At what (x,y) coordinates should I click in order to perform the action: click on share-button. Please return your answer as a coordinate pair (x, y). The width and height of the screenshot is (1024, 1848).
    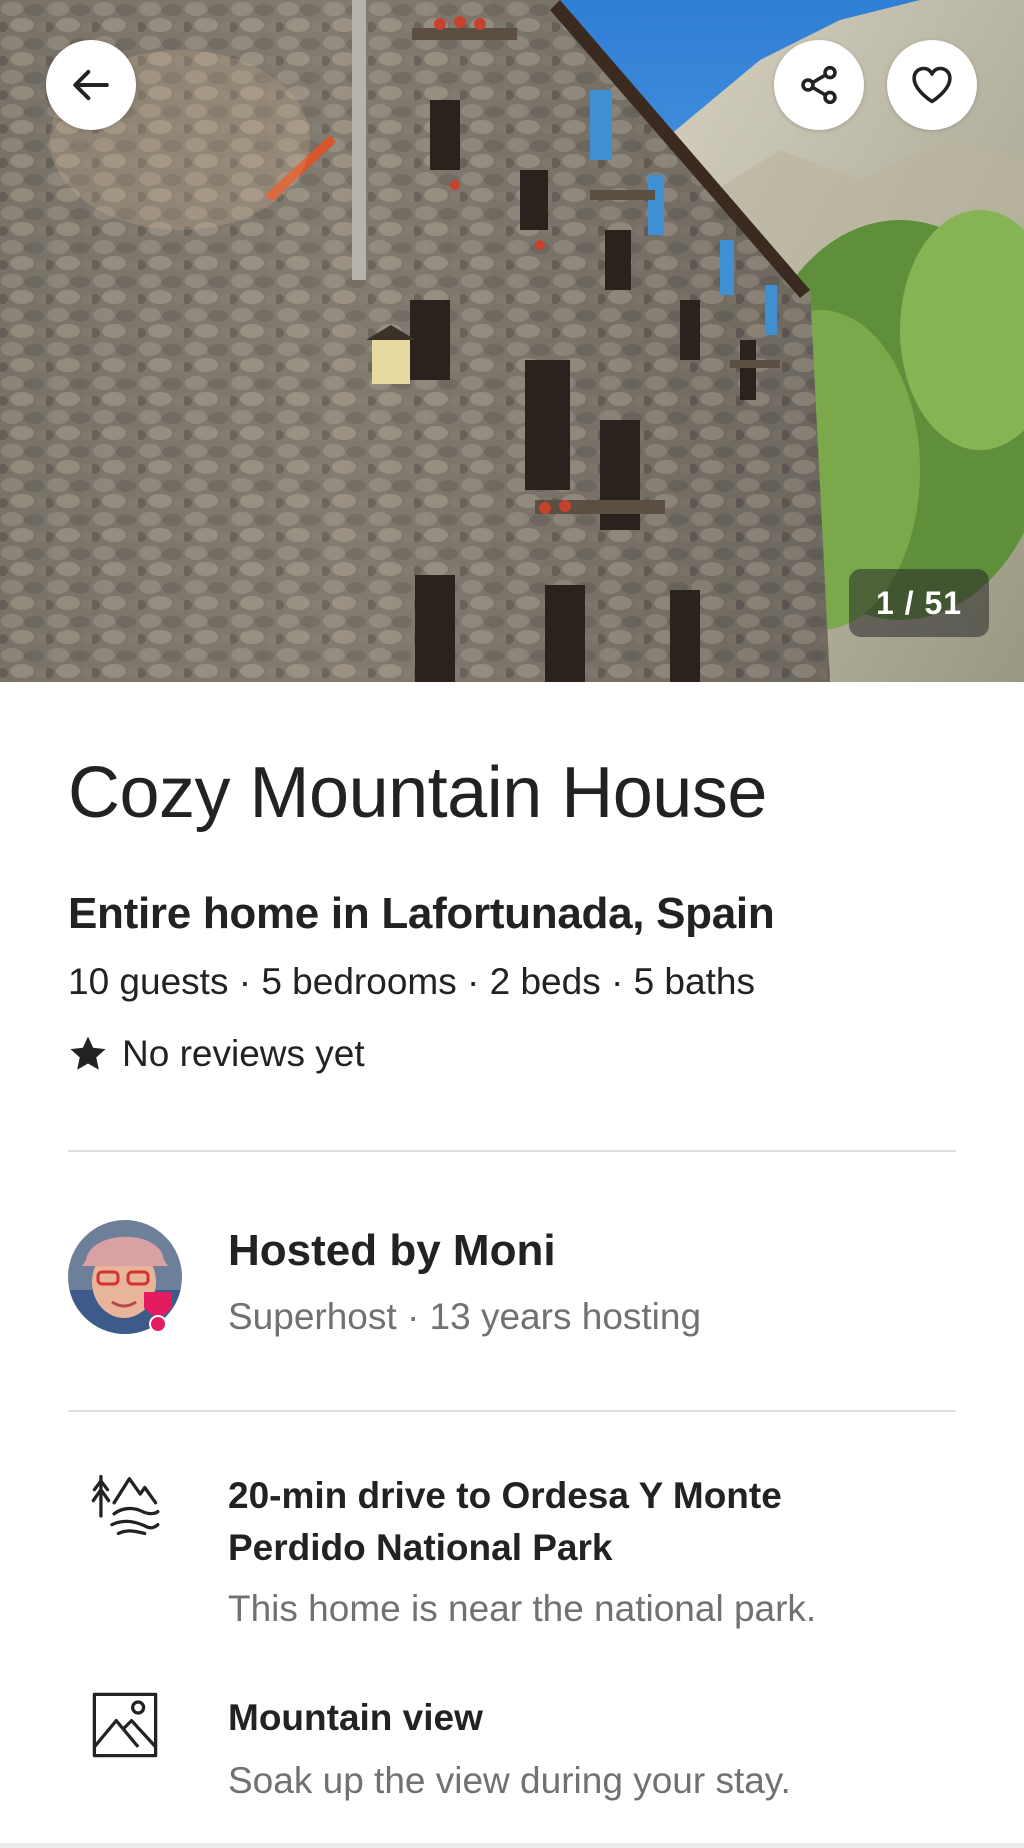
    Looking at the image, I should click on (819, 85).